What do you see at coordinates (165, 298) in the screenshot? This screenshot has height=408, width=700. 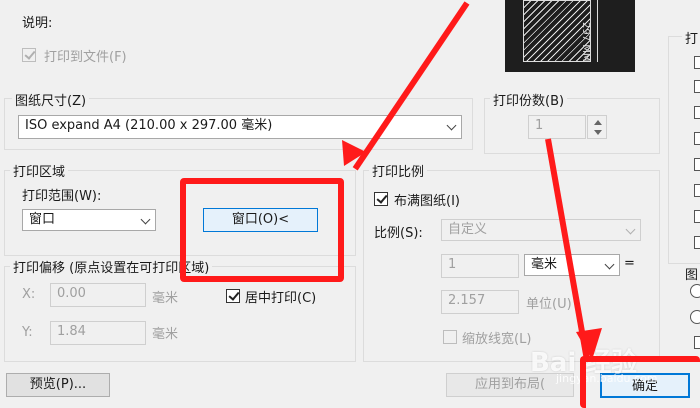 I see `offset-x-unit: 毫米` at bounding box center [165, 298].